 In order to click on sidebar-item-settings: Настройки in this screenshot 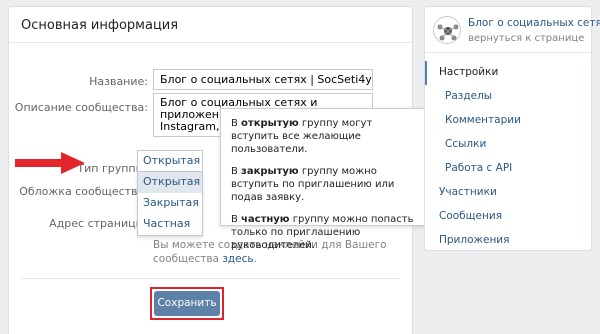, I will do `click(509, 73)`.